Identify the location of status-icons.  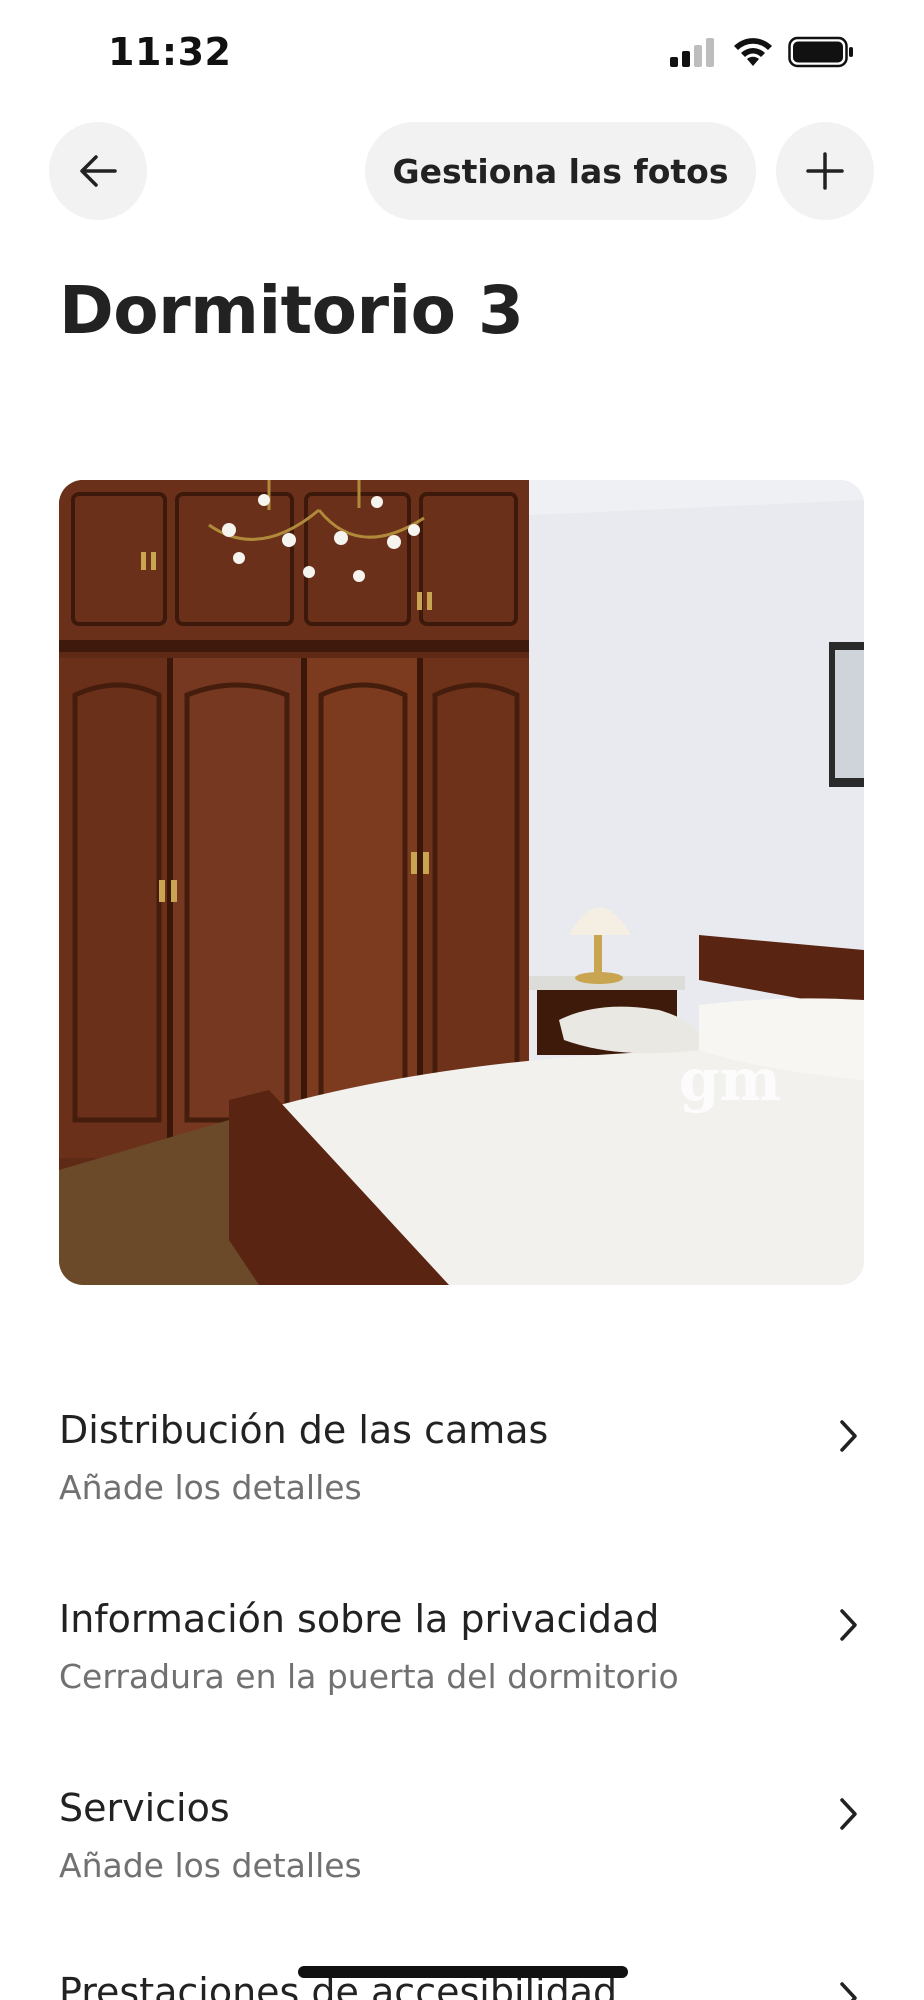
(762, 52).